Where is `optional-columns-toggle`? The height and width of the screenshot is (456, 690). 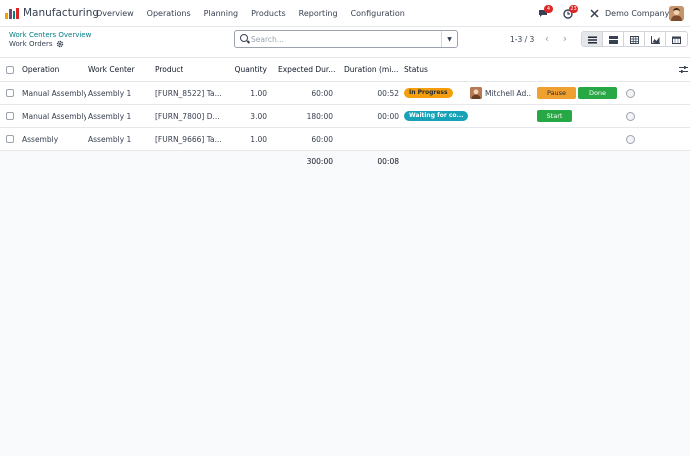
optional-columns-toggle is located at coordinates (683, 69).